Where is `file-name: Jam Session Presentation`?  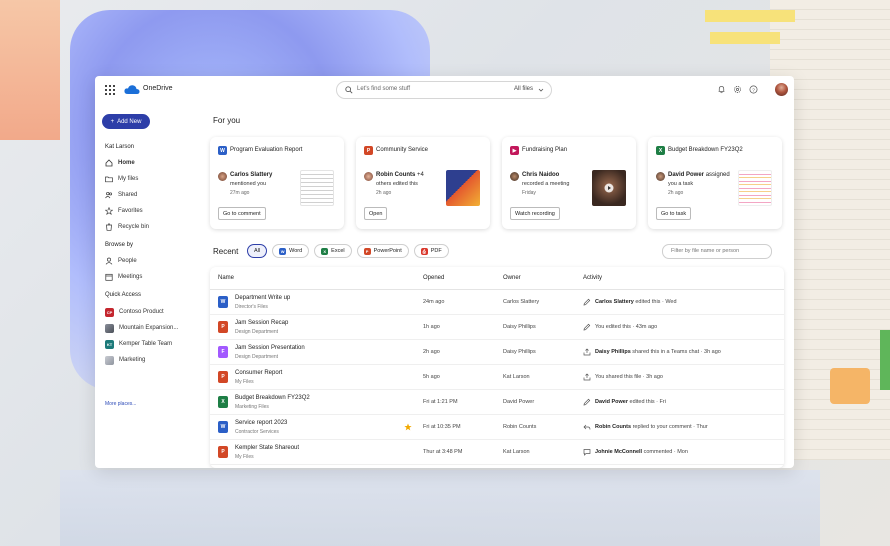 file-name: Jam Session Presentation is located at coordinates (270, 348).